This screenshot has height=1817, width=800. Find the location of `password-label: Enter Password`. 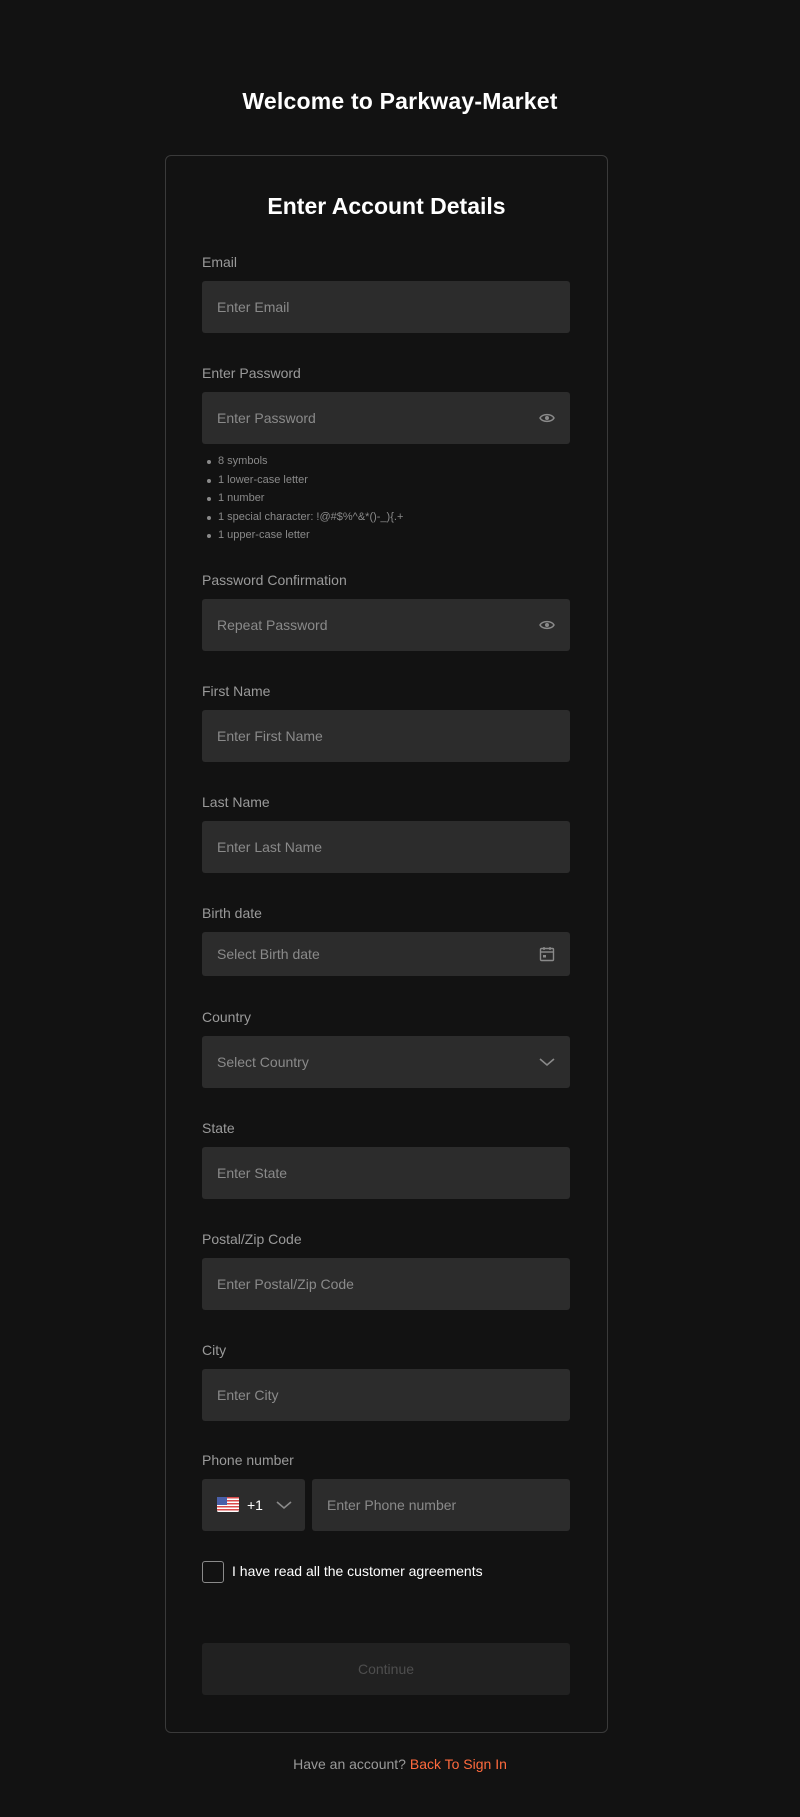

password-label: Enter Password is located at coordinates (251, 373).